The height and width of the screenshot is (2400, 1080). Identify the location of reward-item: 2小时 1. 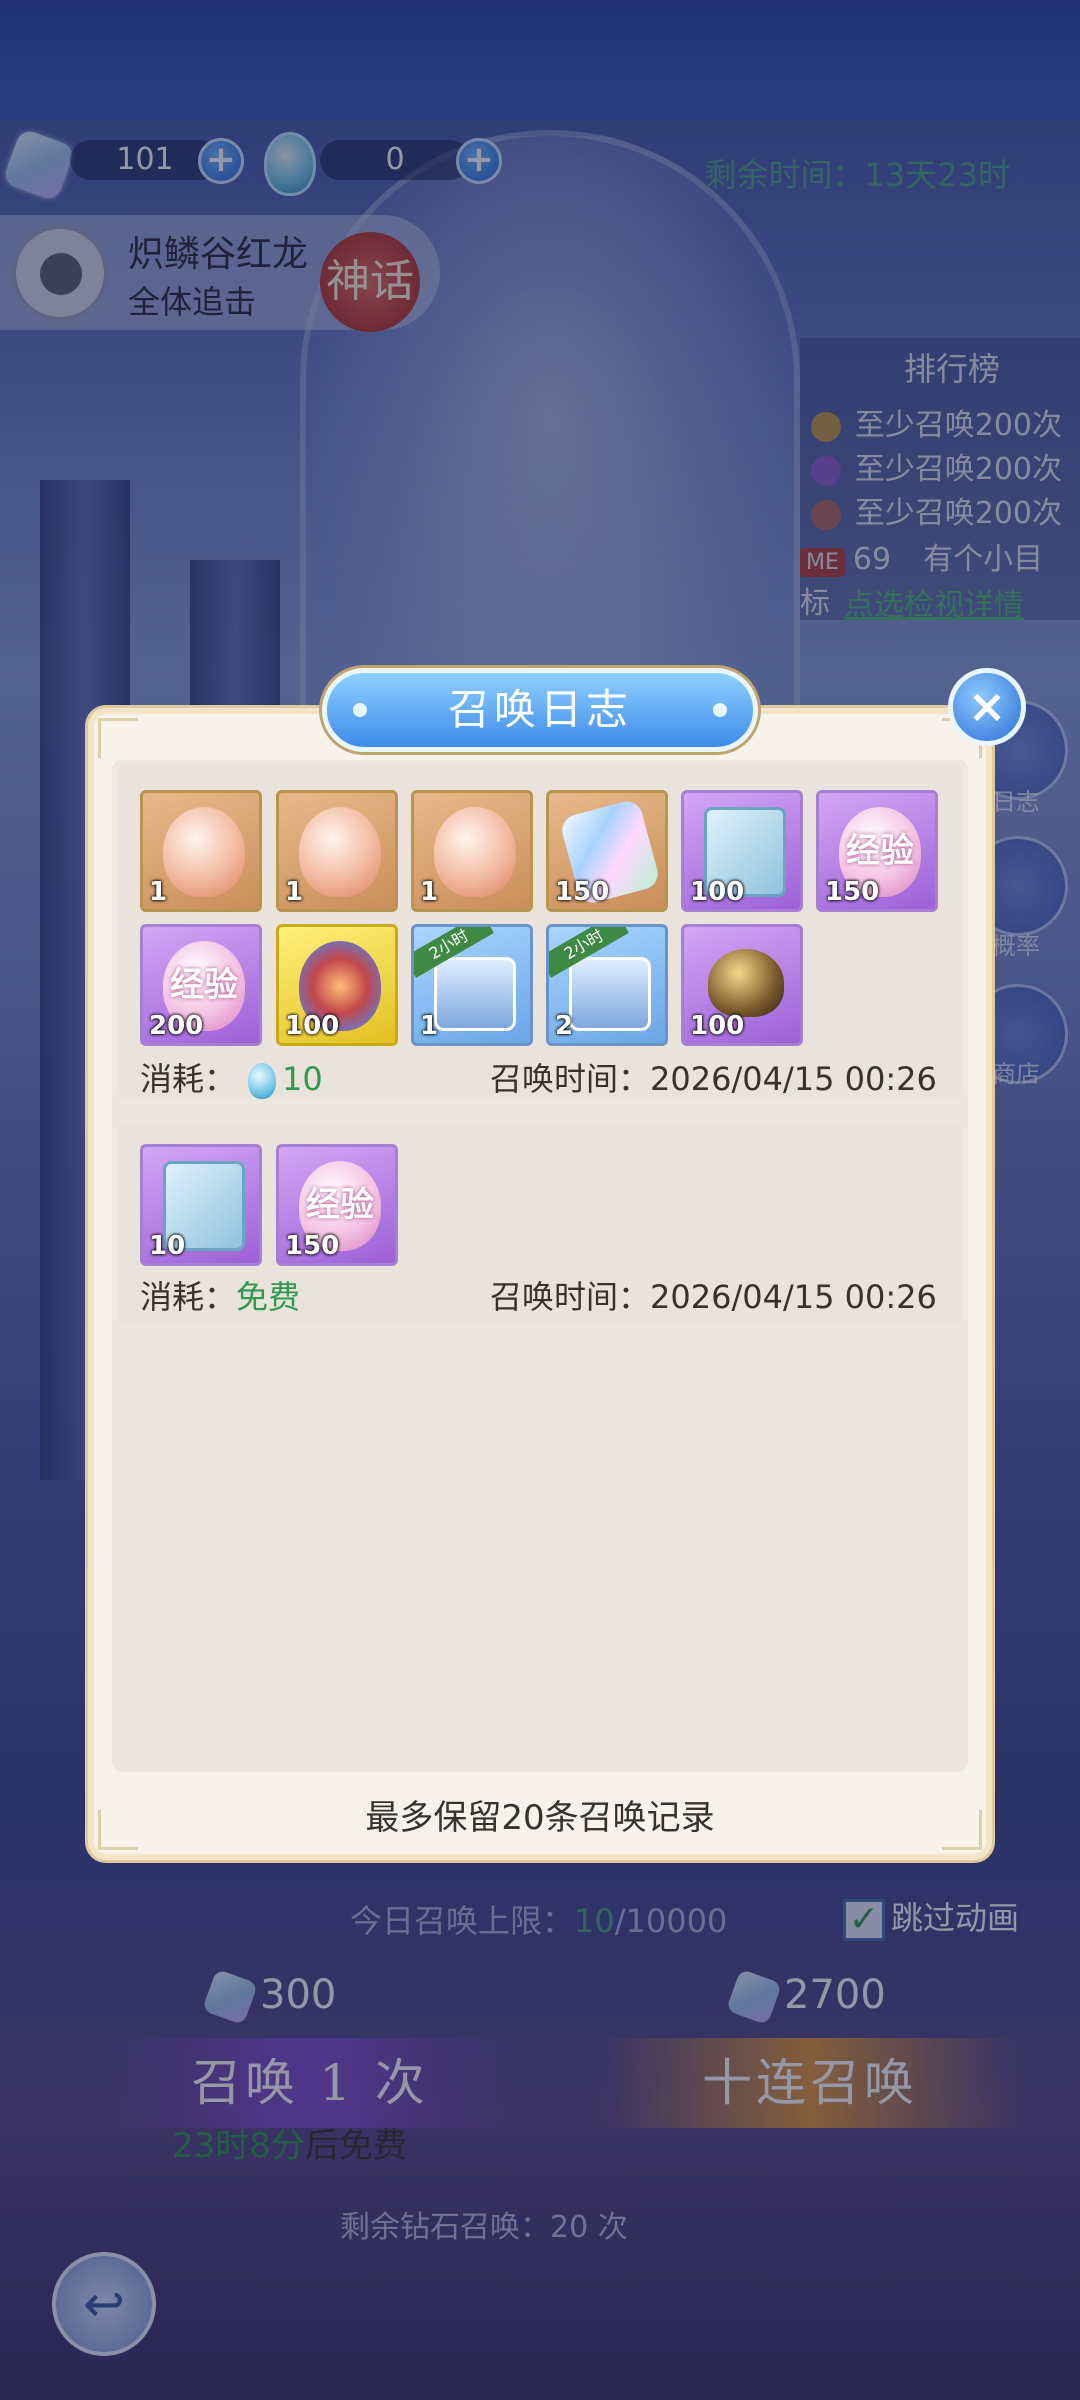
(472, 985).